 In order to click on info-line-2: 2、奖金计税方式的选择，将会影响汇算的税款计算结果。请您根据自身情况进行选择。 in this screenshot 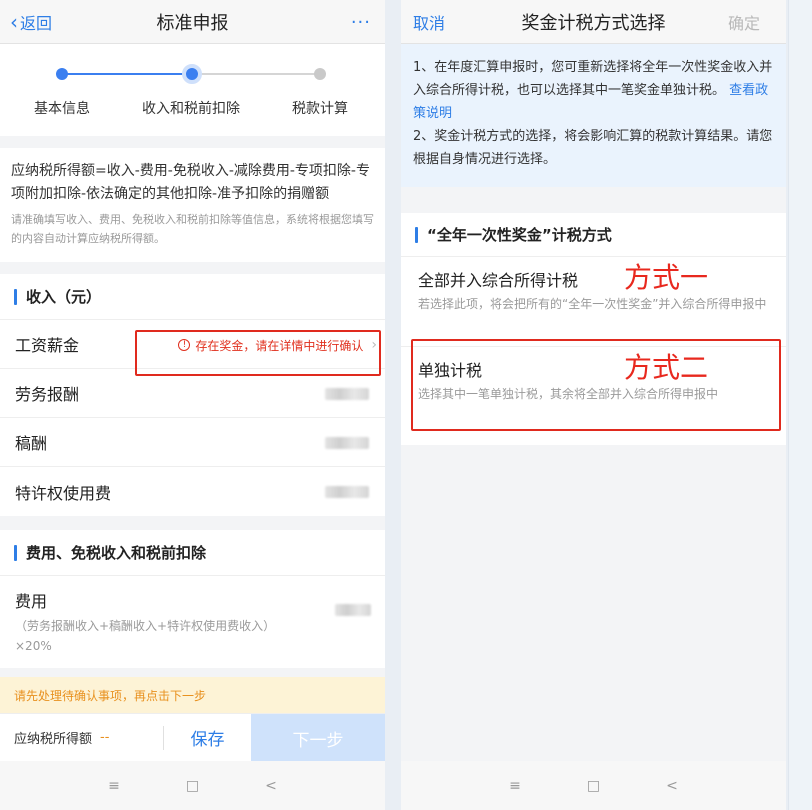, I will do `click(593, 148)`.